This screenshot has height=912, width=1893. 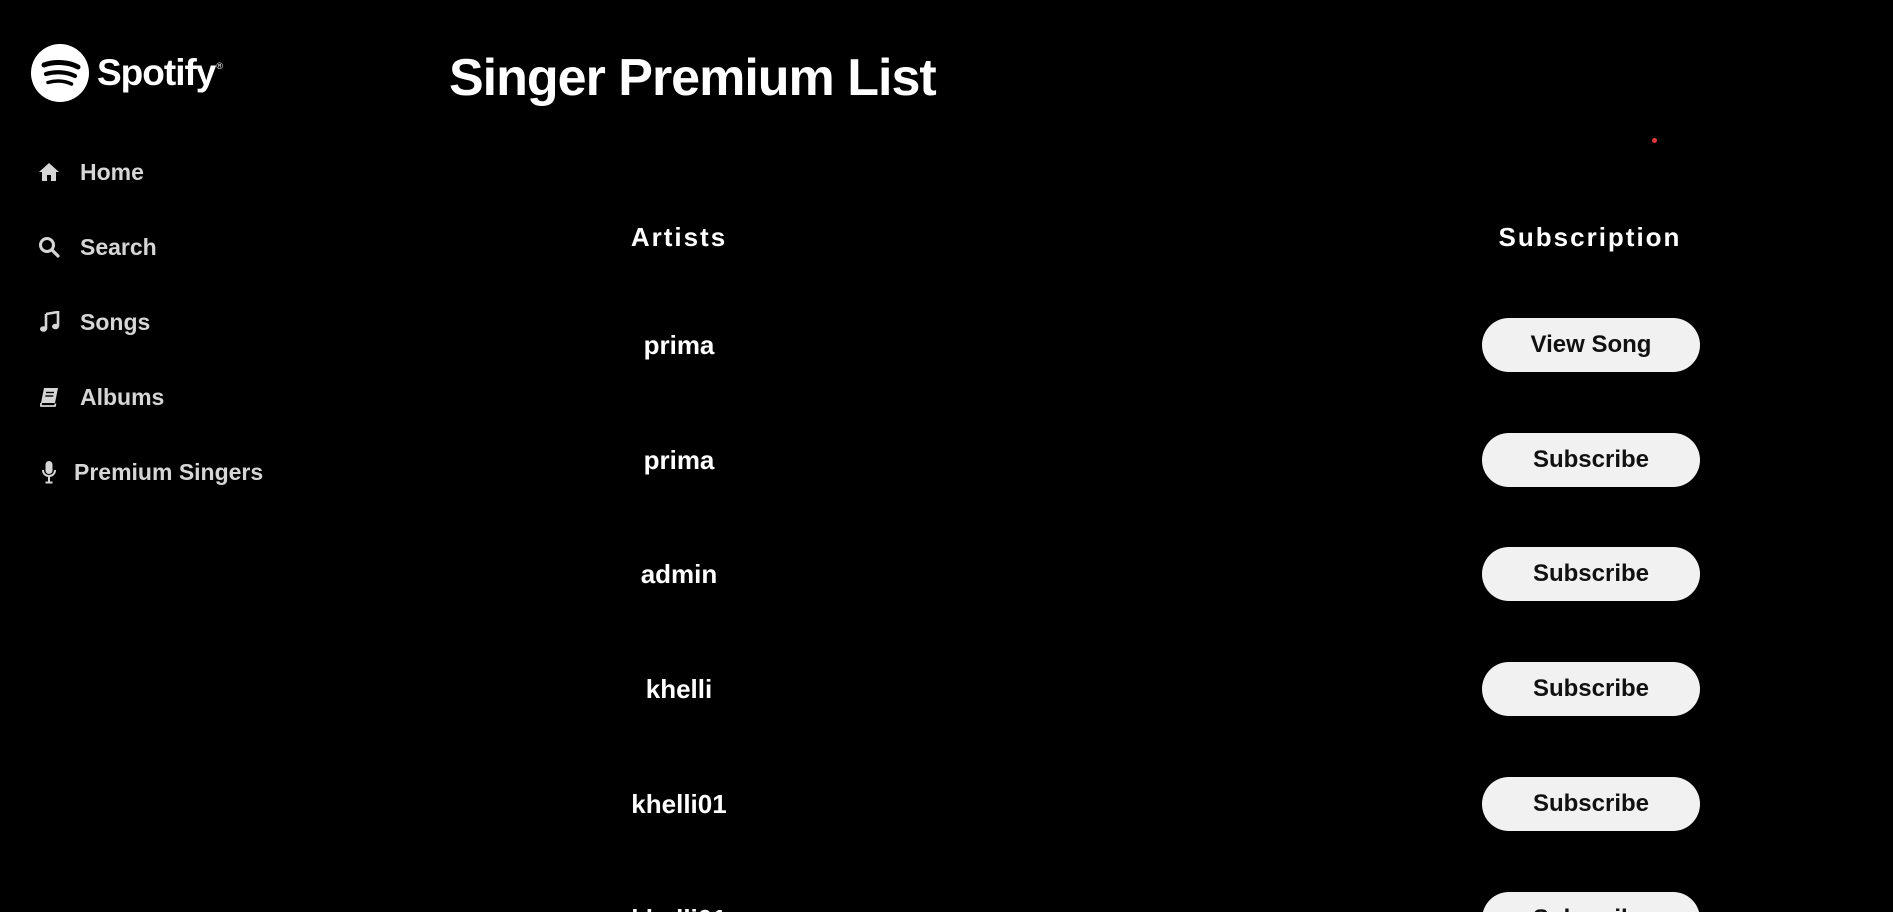 I want to click on search-icon, so click(x=49, y=247).